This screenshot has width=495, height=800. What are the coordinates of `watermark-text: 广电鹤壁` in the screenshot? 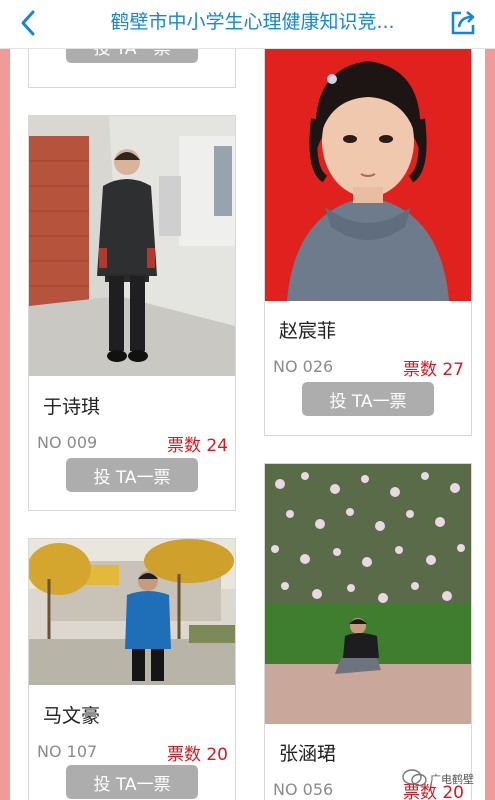 It's located at (452, 779).